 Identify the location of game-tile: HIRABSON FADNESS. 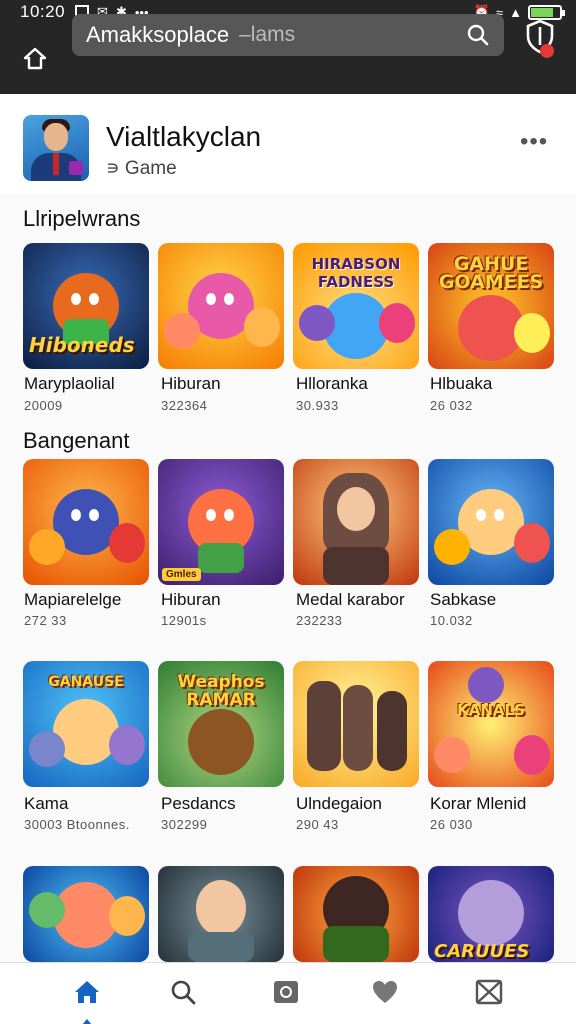
(356, 306).